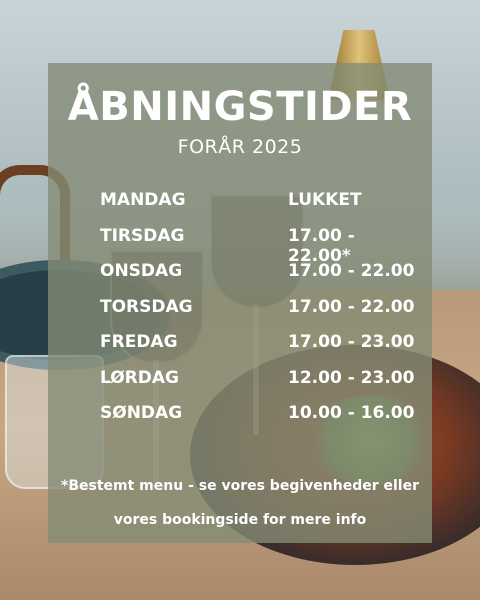  Describe the element at coordinates (321, 245) in the screenshot. I see `time-label: 17.00 - 22.00*` at that location.